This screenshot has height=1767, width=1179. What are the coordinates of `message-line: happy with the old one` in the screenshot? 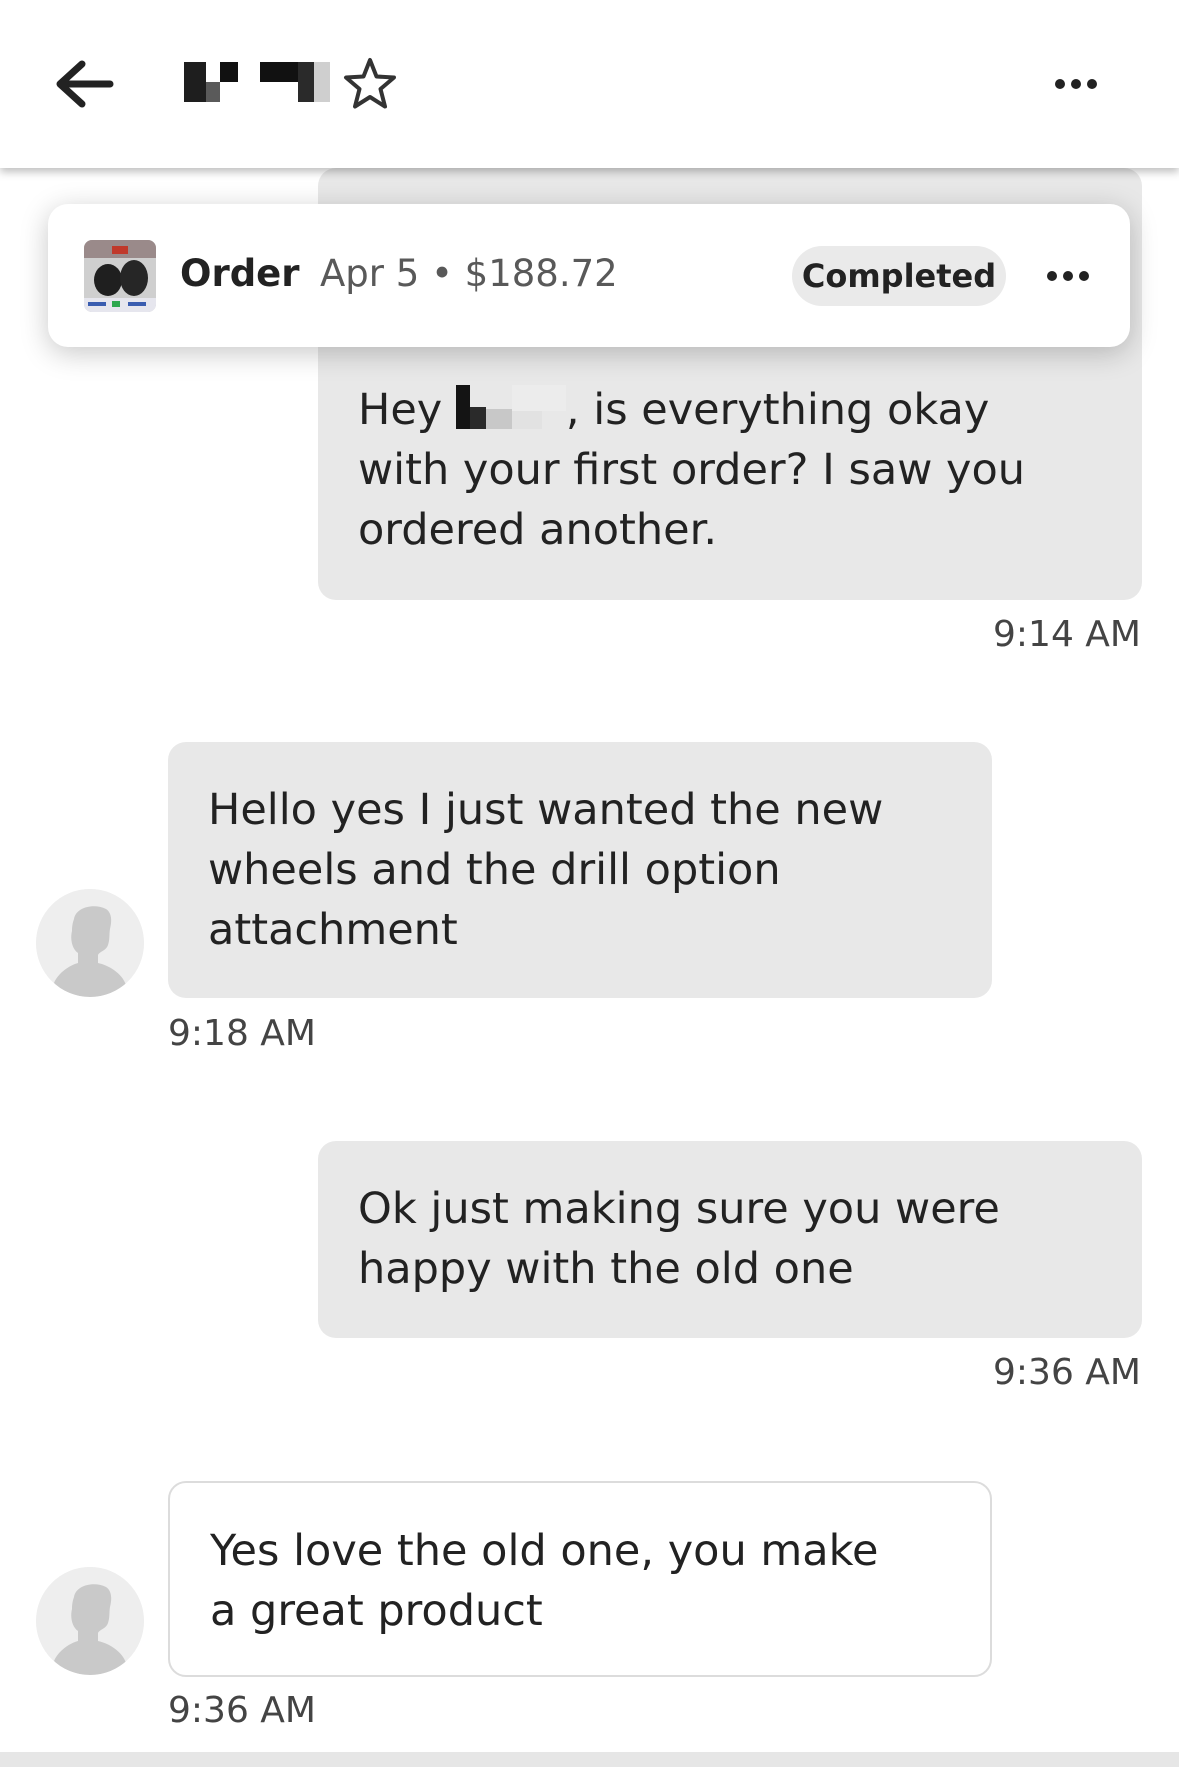 It's located at (606, 1269).